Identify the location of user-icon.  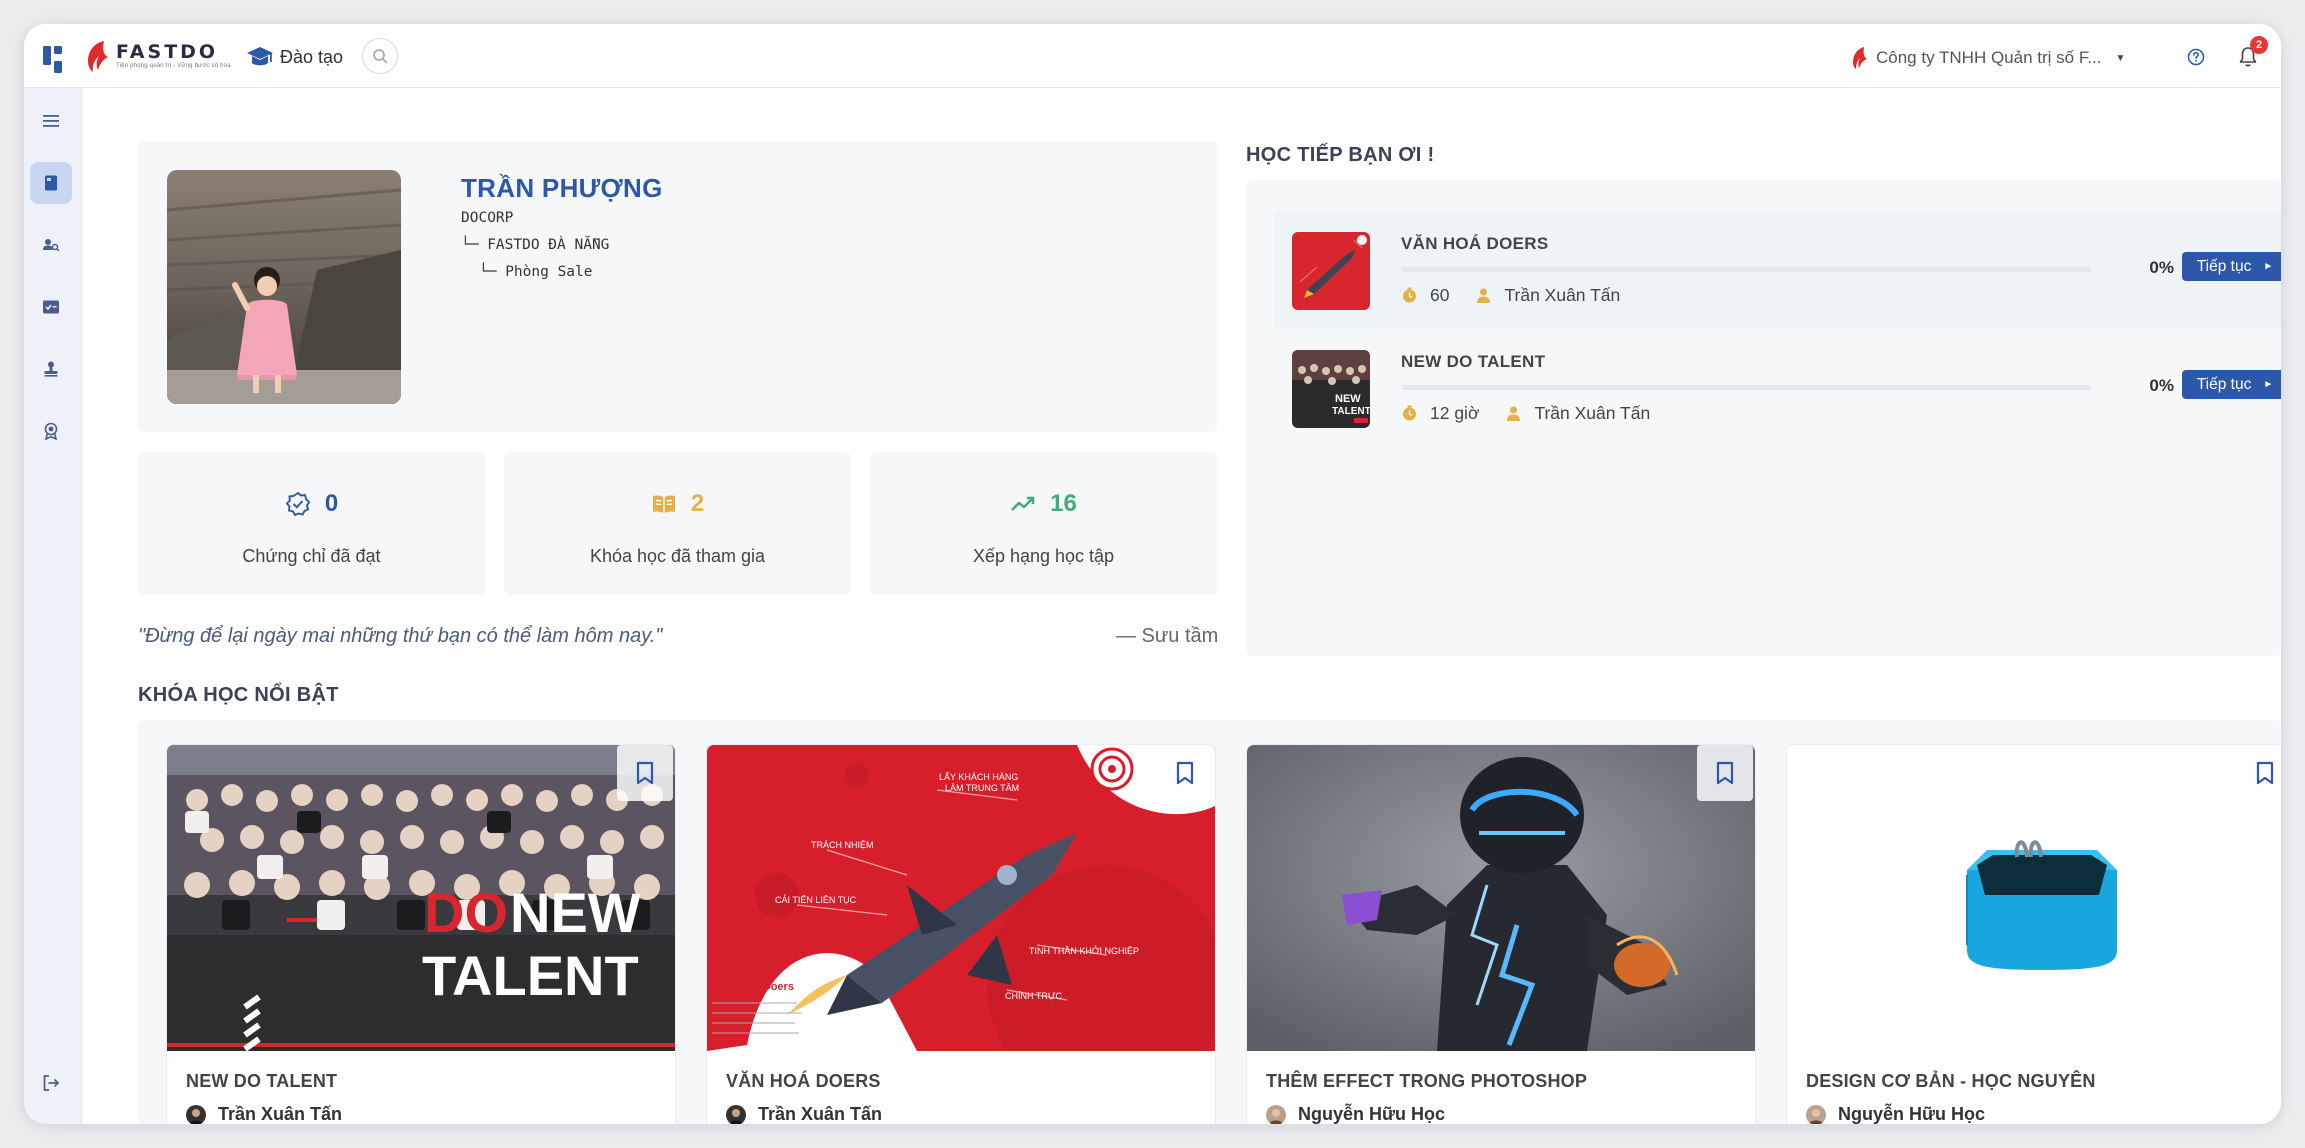
(1514, 413).